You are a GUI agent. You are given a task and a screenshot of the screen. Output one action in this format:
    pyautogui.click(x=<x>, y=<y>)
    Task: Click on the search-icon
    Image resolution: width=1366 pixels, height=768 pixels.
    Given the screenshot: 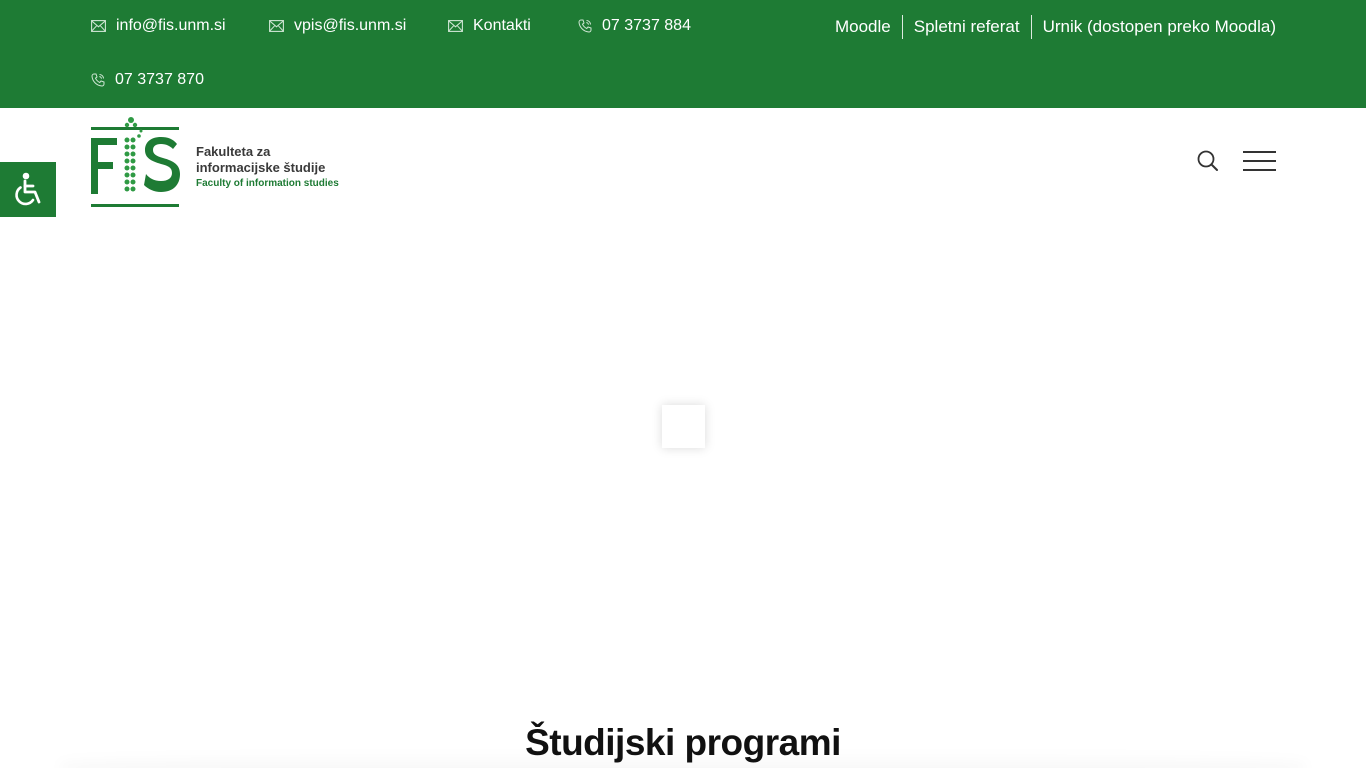 What is the action you would take?
    pyautogui.click(x=1207, y=160)
    